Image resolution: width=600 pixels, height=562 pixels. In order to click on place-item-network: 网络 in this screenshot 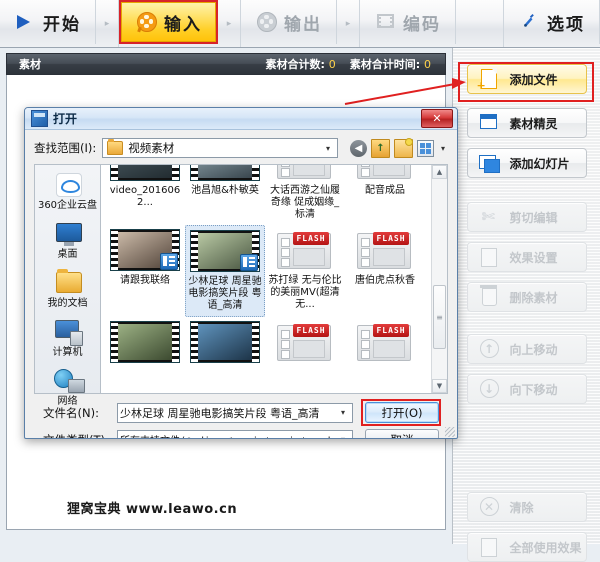, I will do `click(67, 387)`.